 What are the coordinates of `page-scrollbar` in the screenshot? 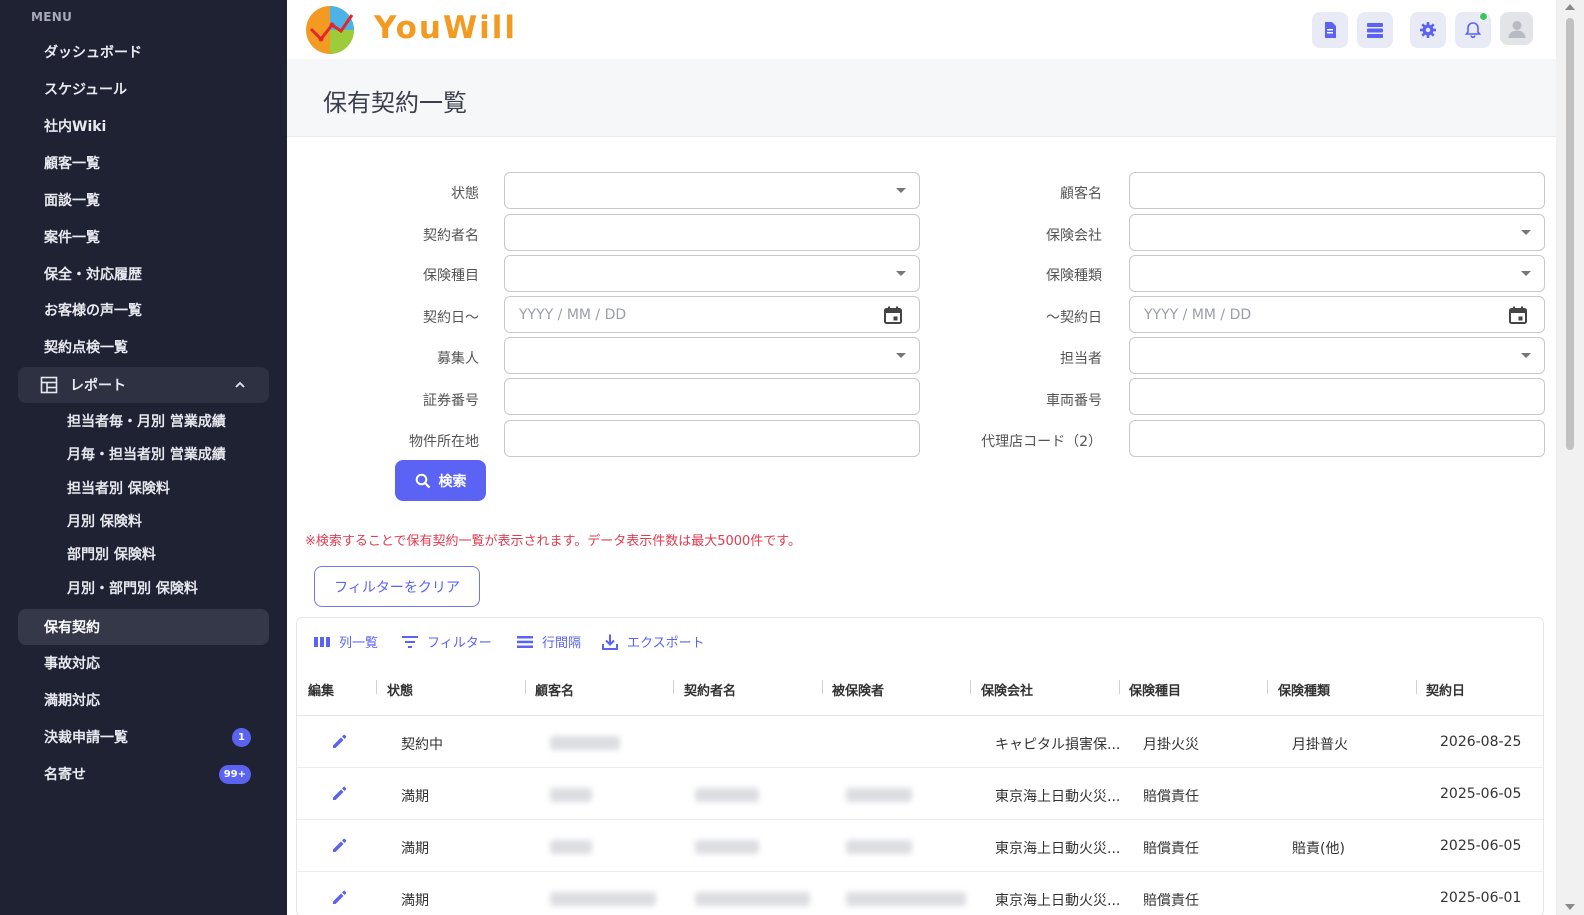 It's located at (1570, 457).